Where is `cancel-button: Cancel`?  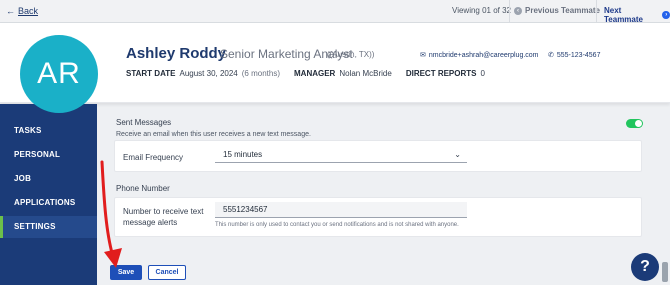
cancel-button: Cancel is located at coordinates (167, 272).